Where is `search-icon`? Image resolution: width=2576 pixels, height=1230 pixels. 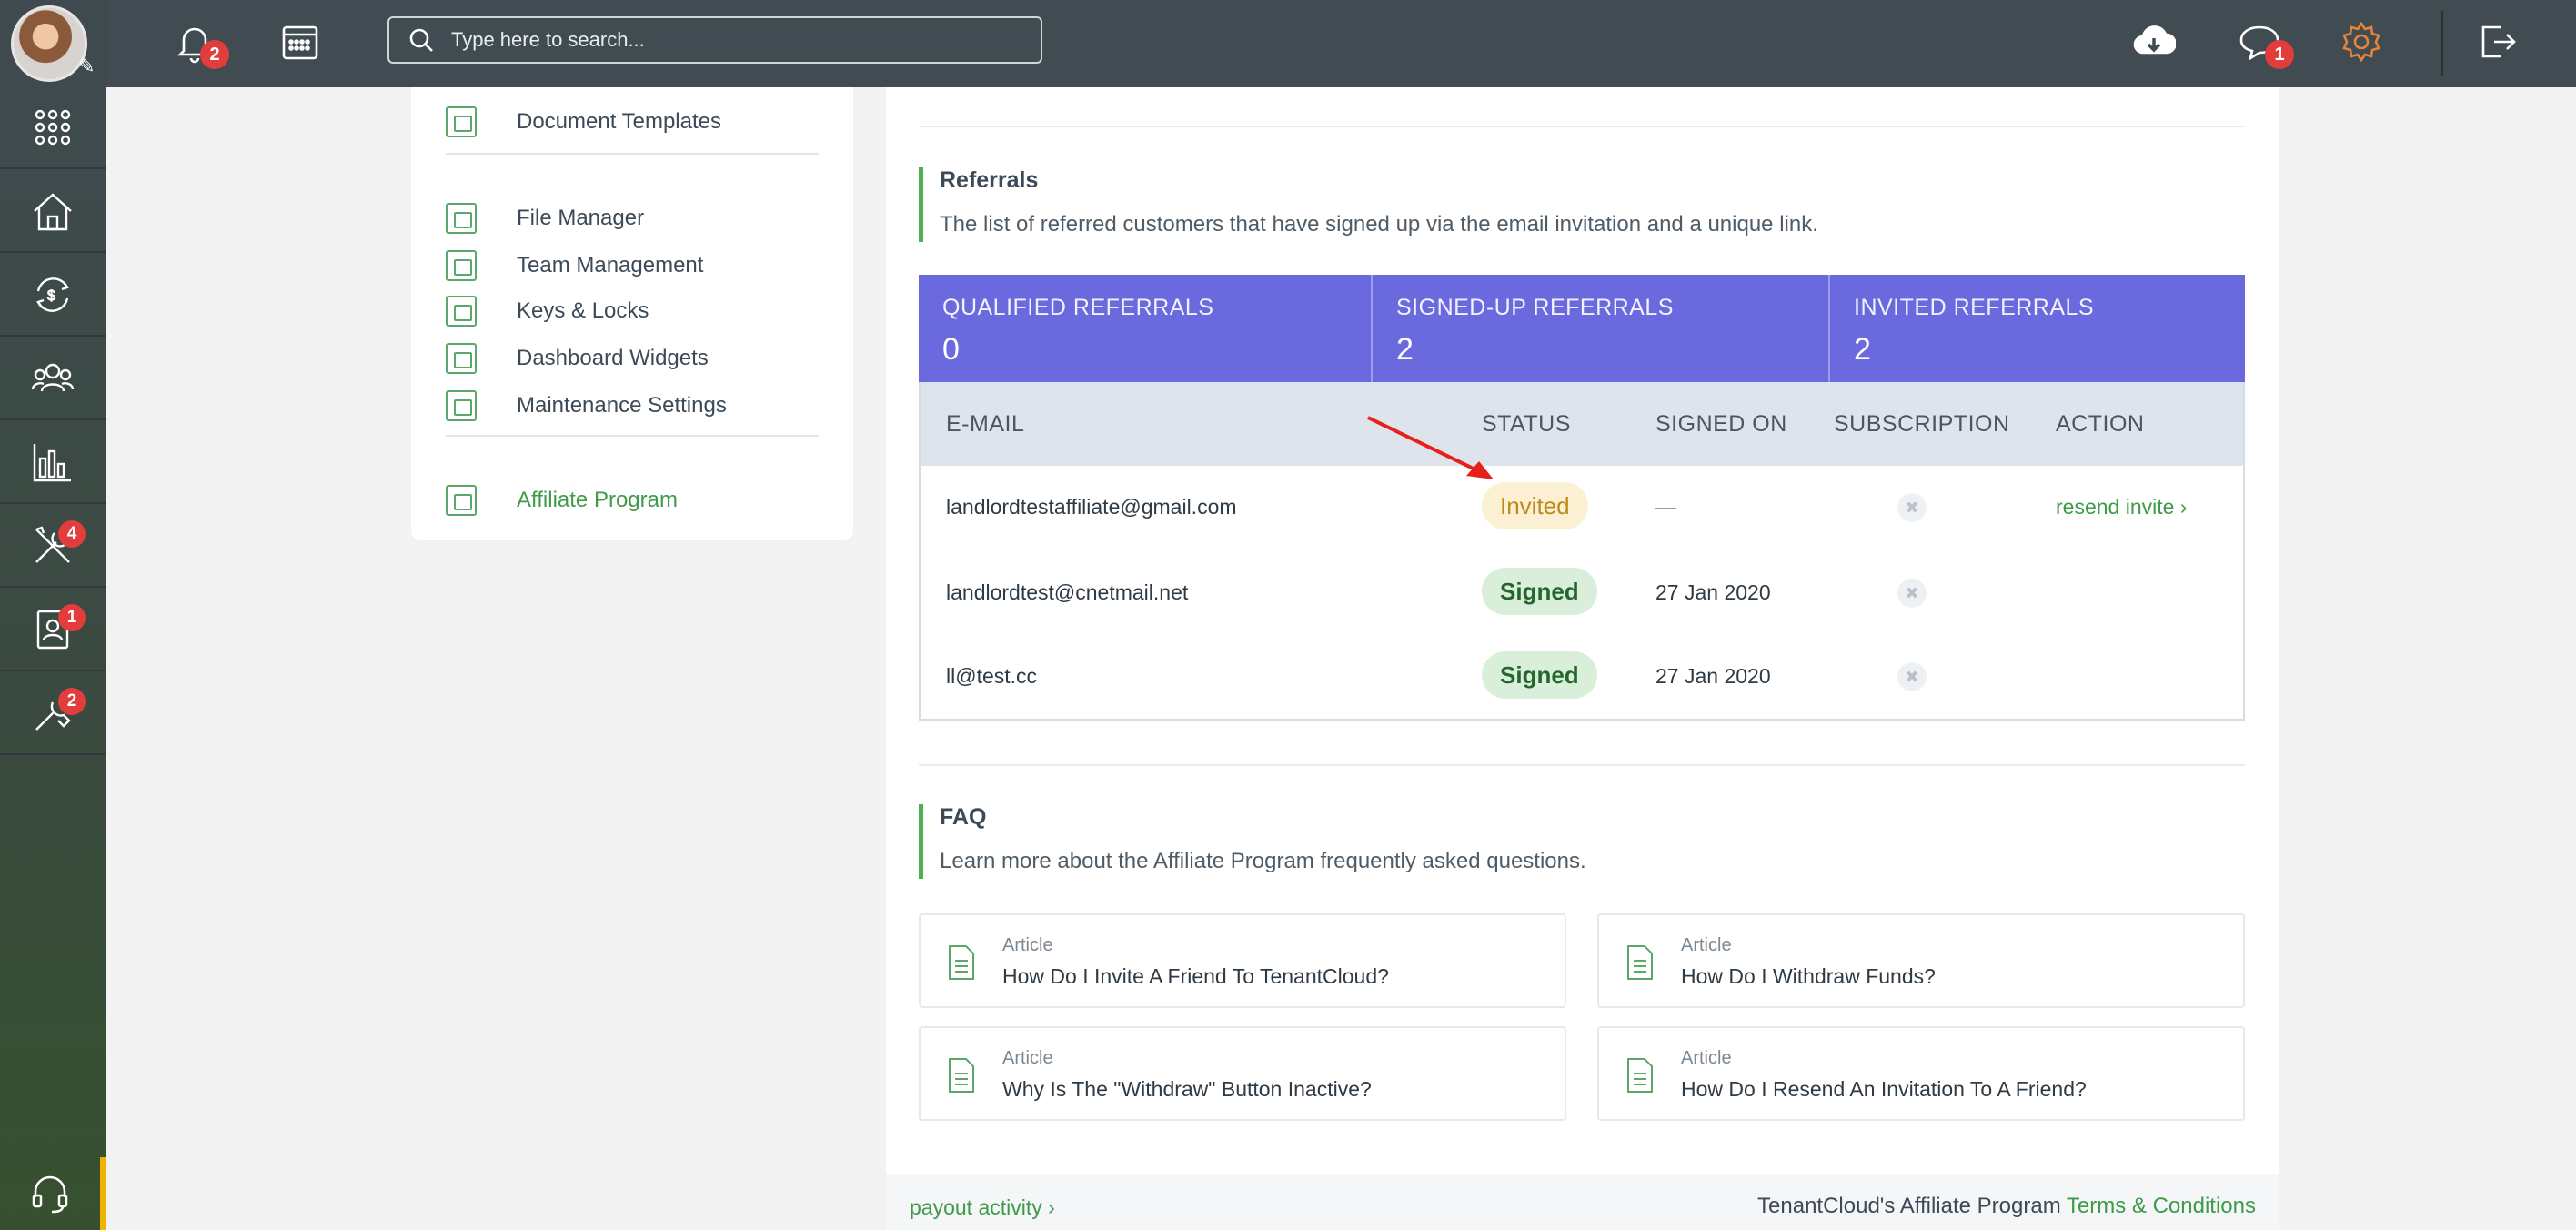 search-icon is located at coordinates (421, 40).